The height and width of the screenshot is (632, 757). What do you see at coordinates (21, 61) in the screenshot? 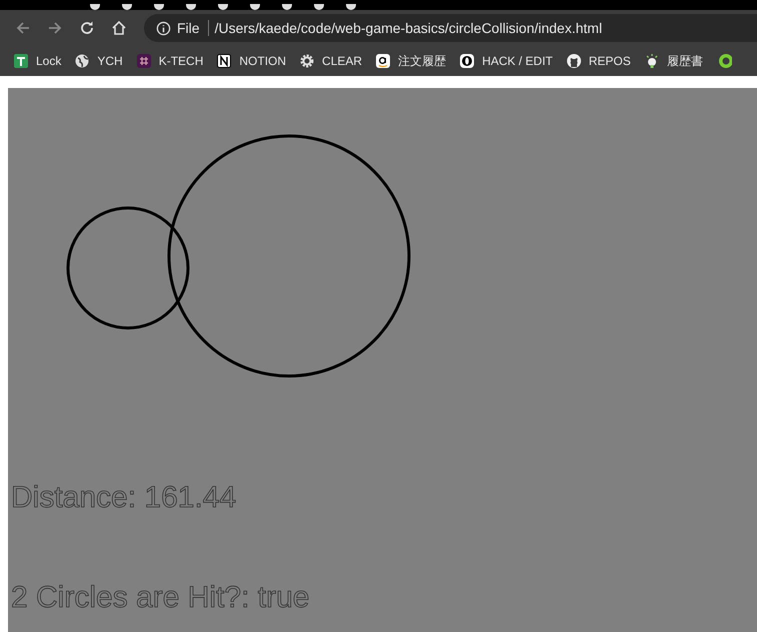
I see `spreadsheet-icon` at bounding box center [21, 61].